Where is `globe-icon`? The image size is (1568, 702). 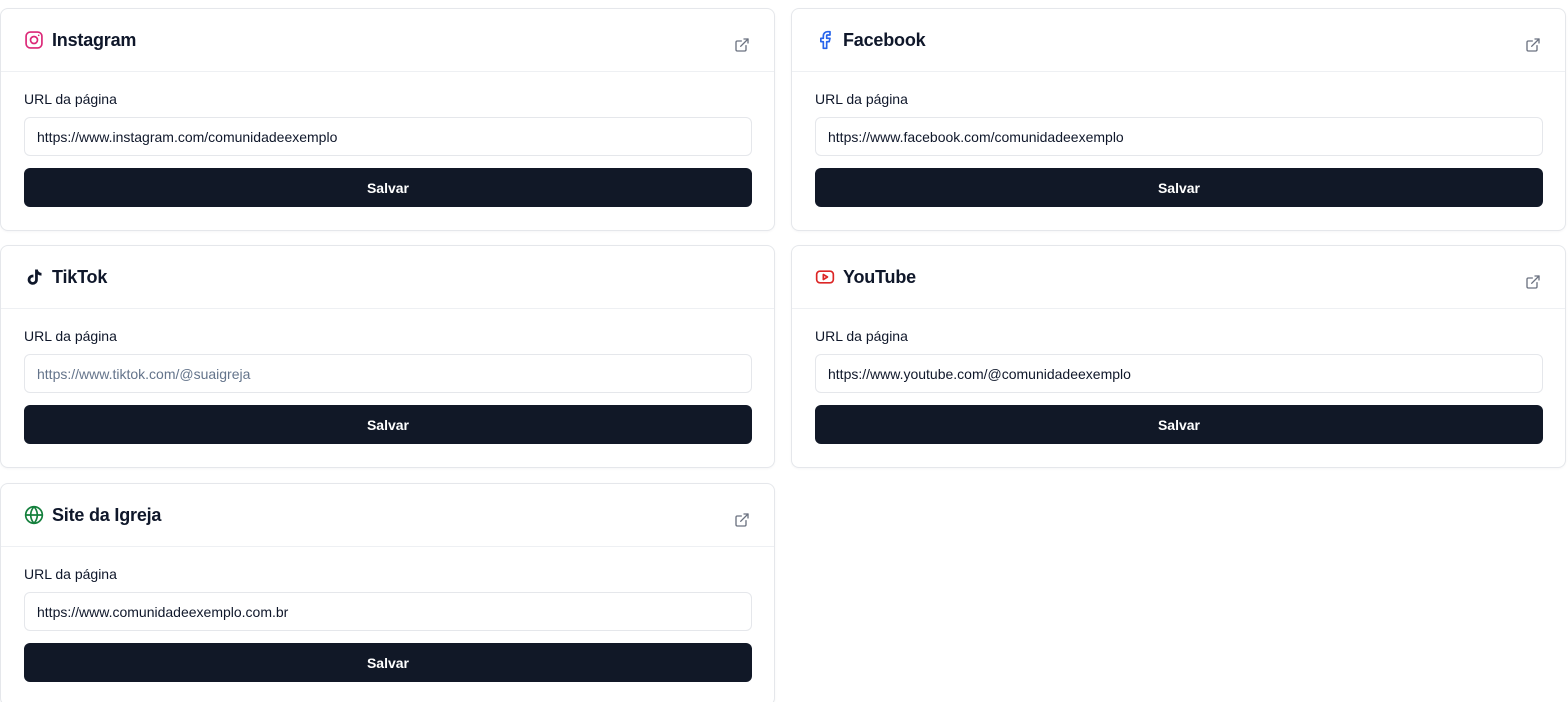
globe-icon is located at coordinates (34, 515).